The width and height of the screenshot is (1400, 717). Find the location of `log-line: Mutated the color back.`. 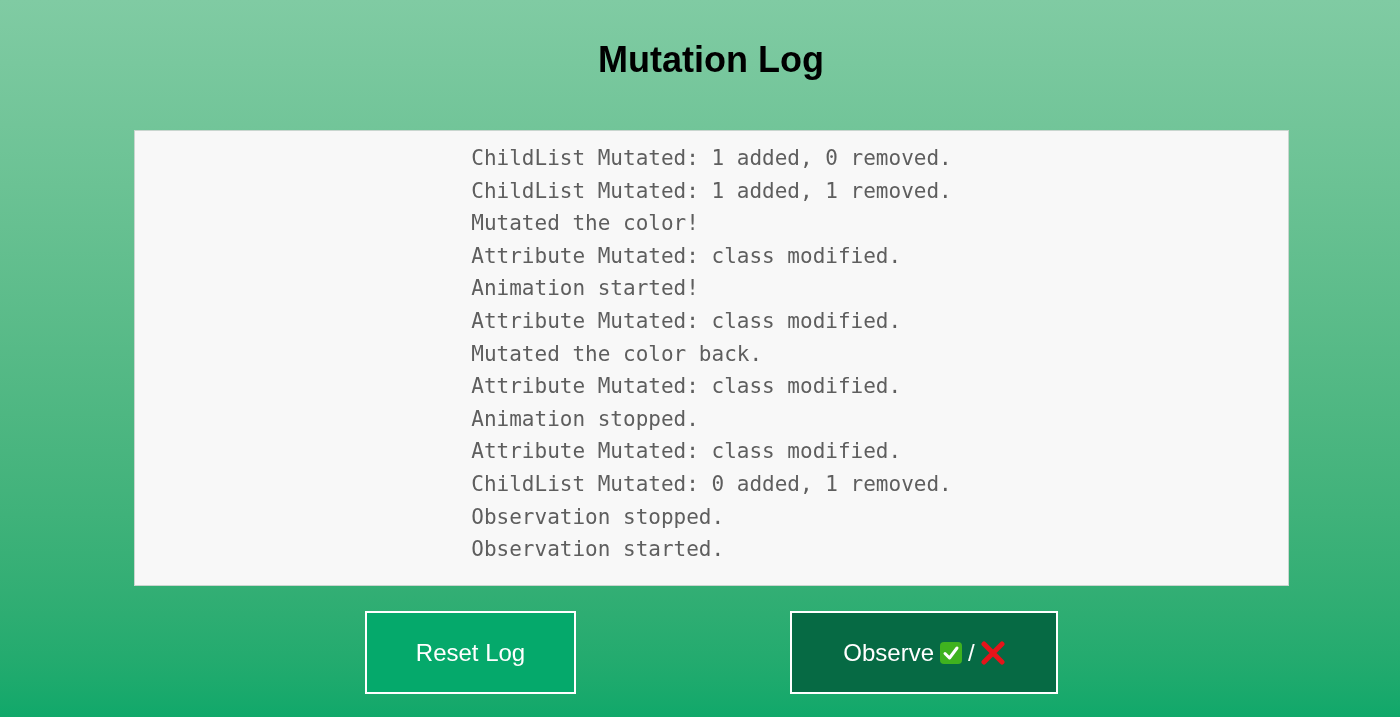

log-line: Mutated the color back. is located at coordinates (617, 354).